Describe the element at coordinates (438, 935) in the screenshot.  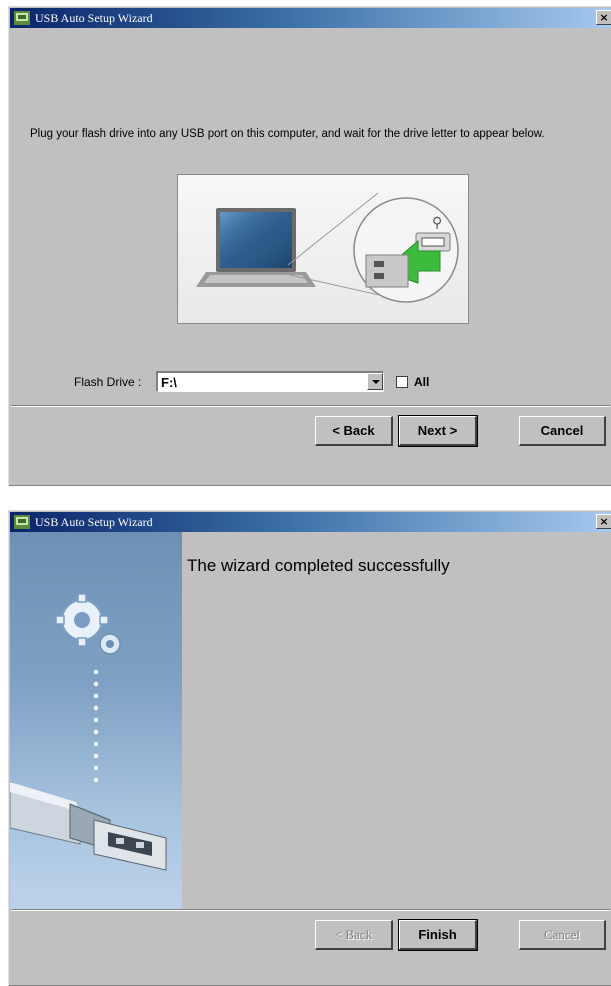
I see `finish-button: Finish` at that location.